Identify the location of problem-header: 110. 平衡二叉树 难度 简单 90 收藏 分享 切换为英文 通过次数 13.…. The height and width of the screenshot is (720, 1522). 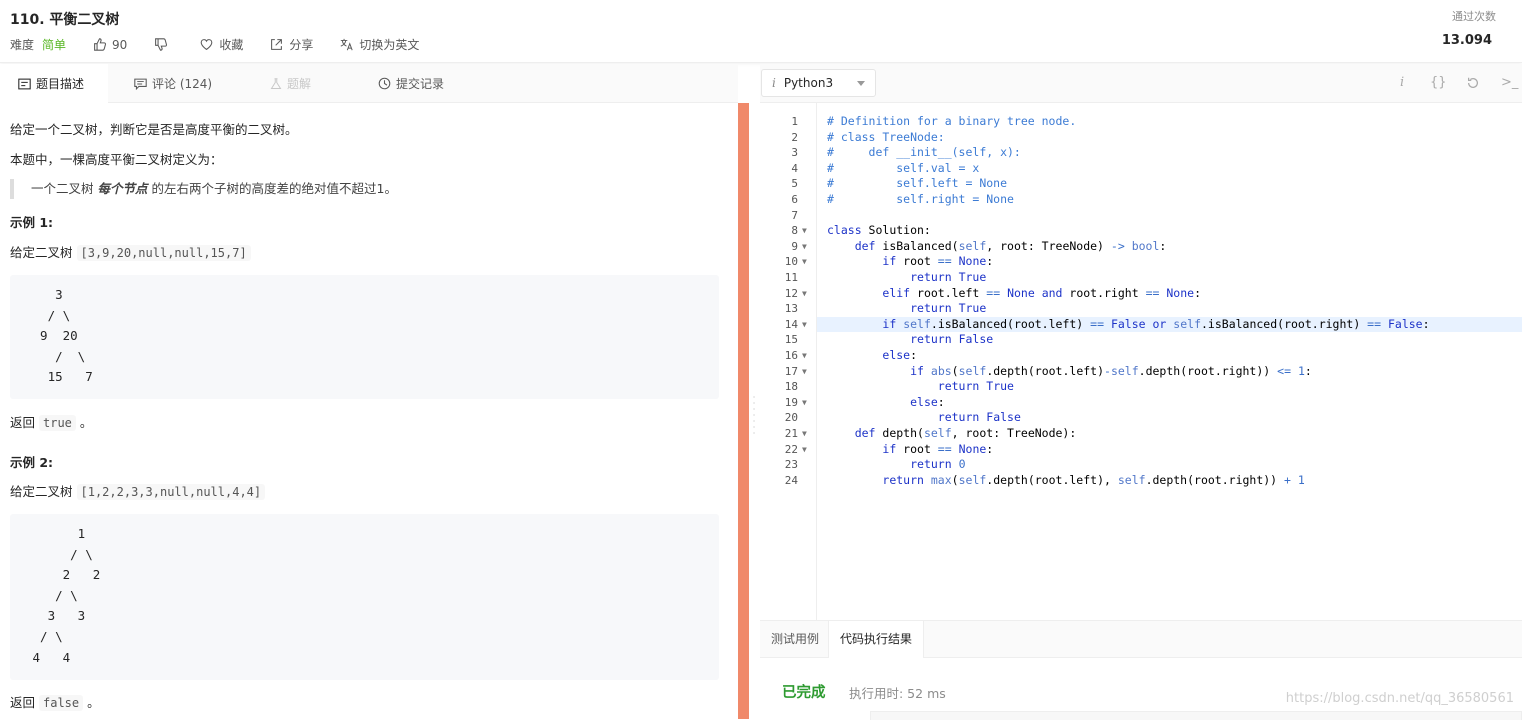
(761, 31).